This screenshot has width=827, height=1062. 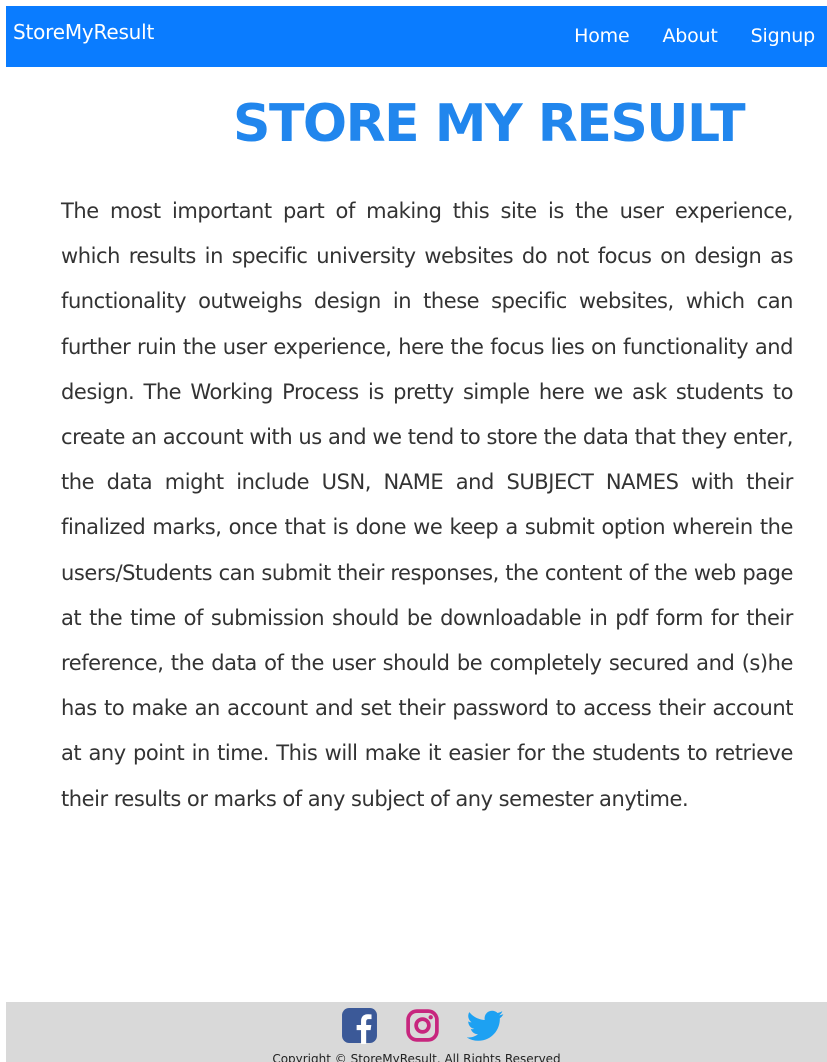 What do you see at coordinates (489, 124) in the screenshot?
I see `page-title: STORE MY RESULT` at bounding box center [489, 124].